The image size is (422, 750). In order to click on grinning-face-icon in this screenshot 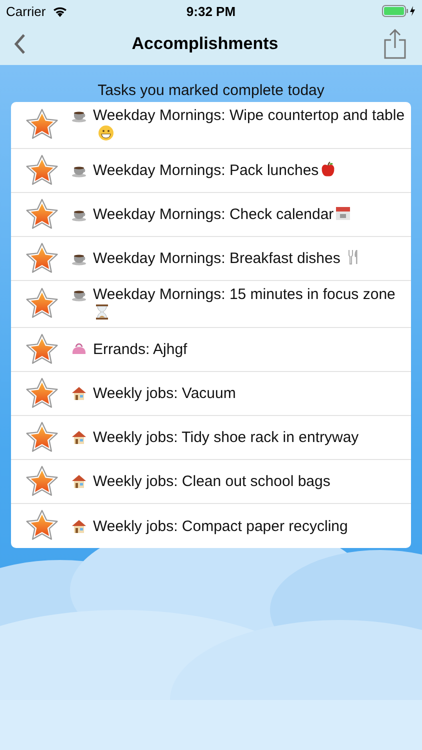, I will do `click(106, 133)`.